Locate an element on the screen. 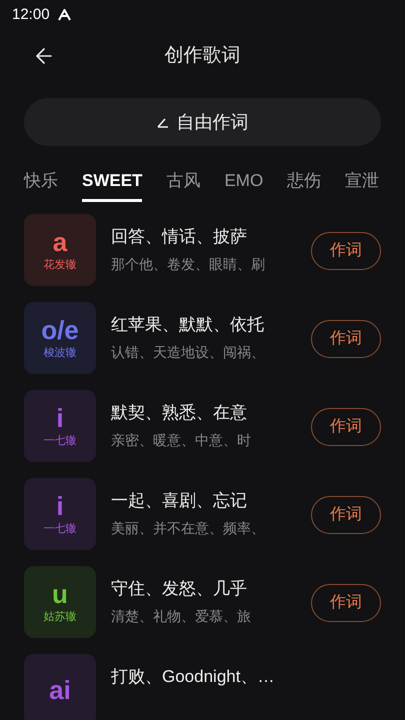 The width and height of the screenshot is (405, 720). rhyme-examples: 清楚、礼物、爱慕、旅 is located at coordinates (181, 616).